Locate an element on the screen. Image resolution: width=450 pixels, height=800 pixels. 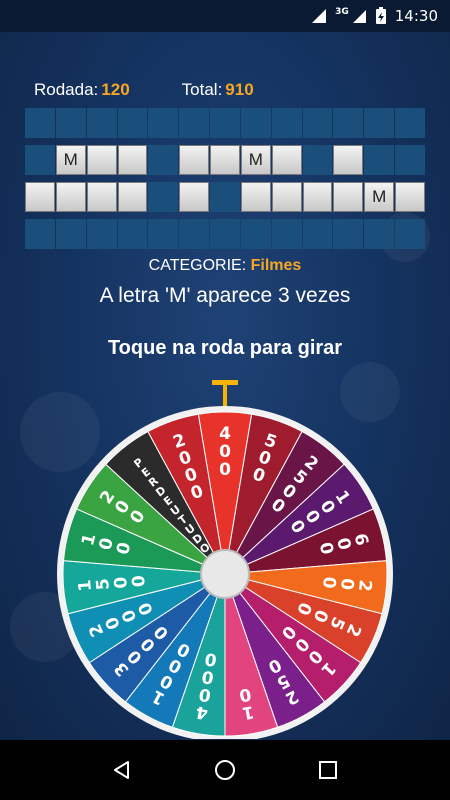
category-value: Filmes is located at coordinates (276, 265).